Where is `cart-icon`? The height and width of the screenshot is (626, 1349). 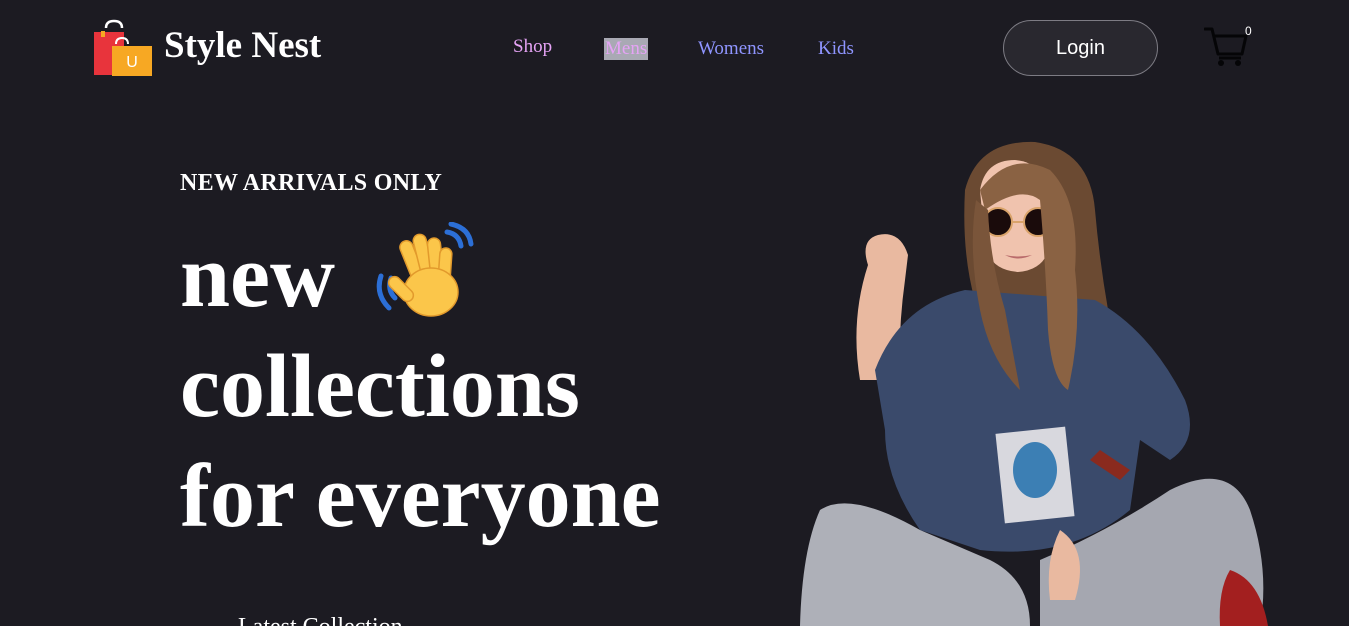
cart-icon is located at coordinates (1226, 46).